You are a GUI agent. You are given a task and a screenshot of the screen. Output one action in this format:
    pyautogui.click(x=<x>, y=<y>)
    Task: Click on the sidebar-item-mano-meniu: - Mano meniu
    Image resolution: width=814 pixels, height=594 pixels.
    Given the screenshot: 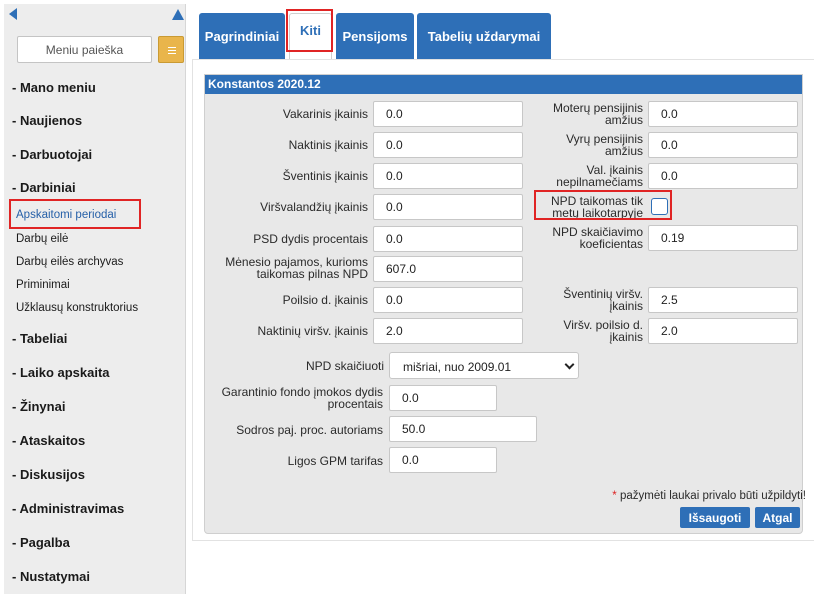 What is the action you would take?
    pyautogui.click(x=54, y=87)
    